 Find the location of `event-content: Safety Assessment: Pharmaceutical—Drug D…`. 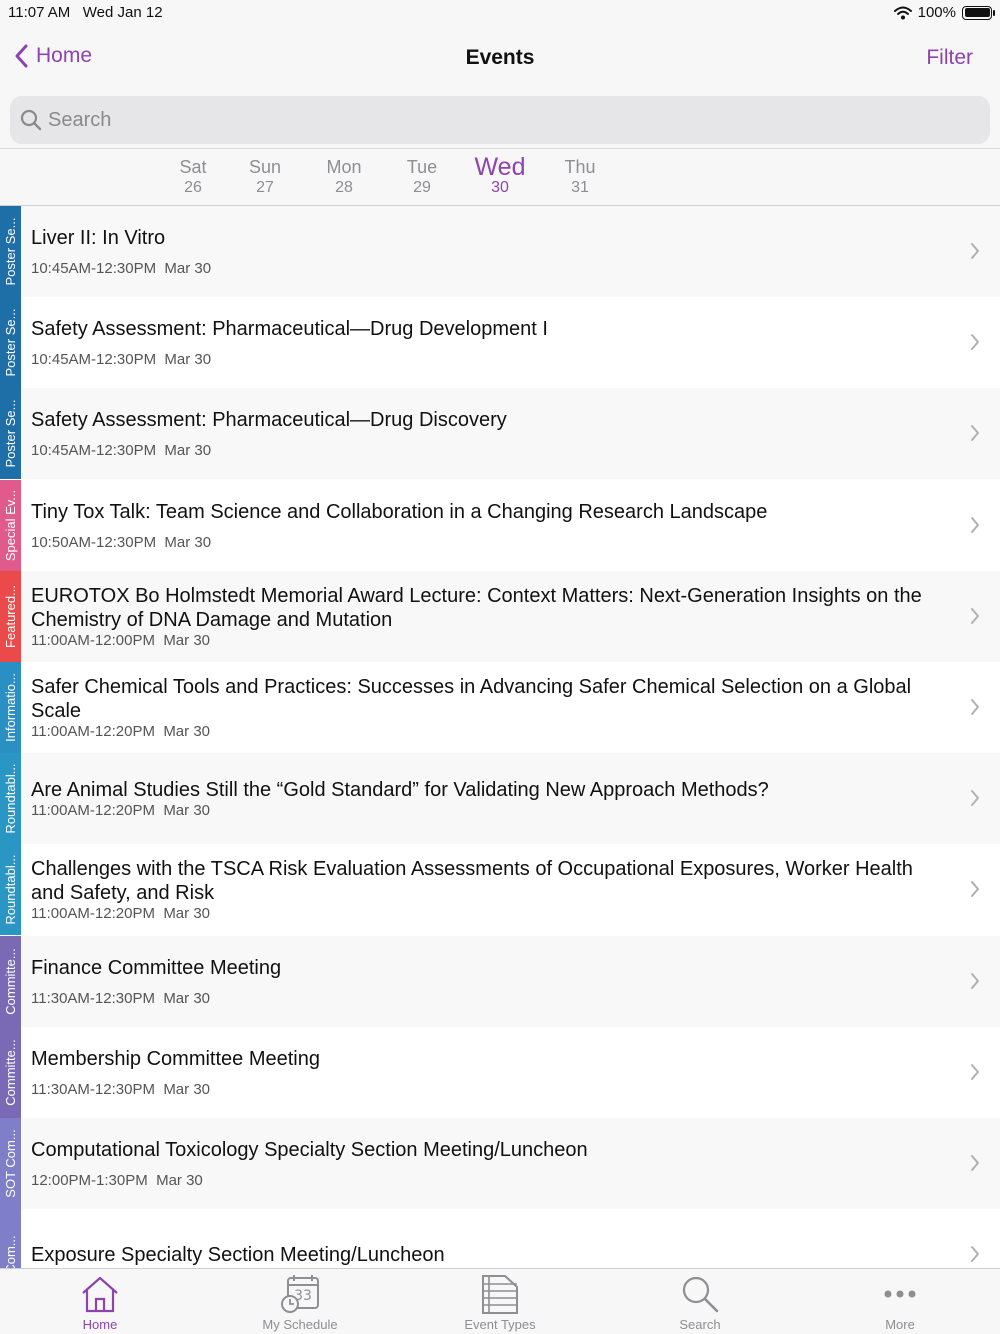

event-content: Safety Assessment: Pharmaceutical—Drug D… is located at coordinates (481, 342).